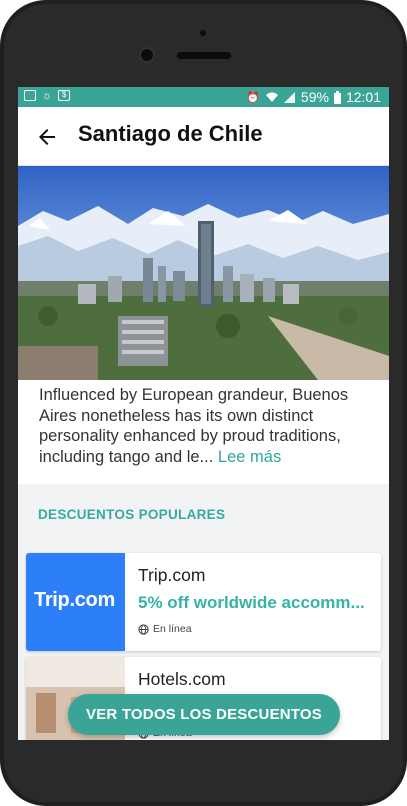  I want to click on wifi-icon, so click(271, 97).